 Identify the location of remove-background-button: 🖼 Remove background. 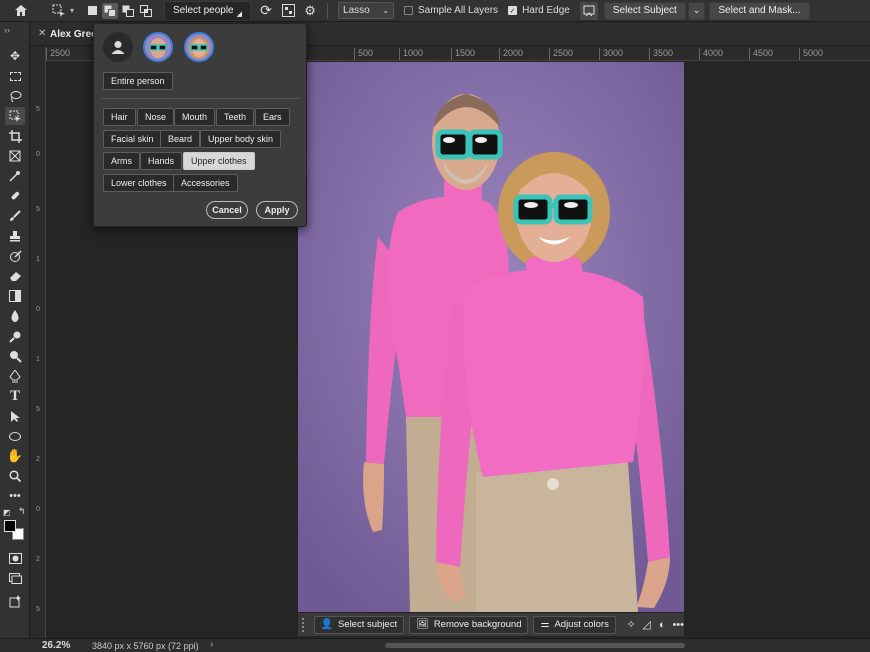
(469, 624).